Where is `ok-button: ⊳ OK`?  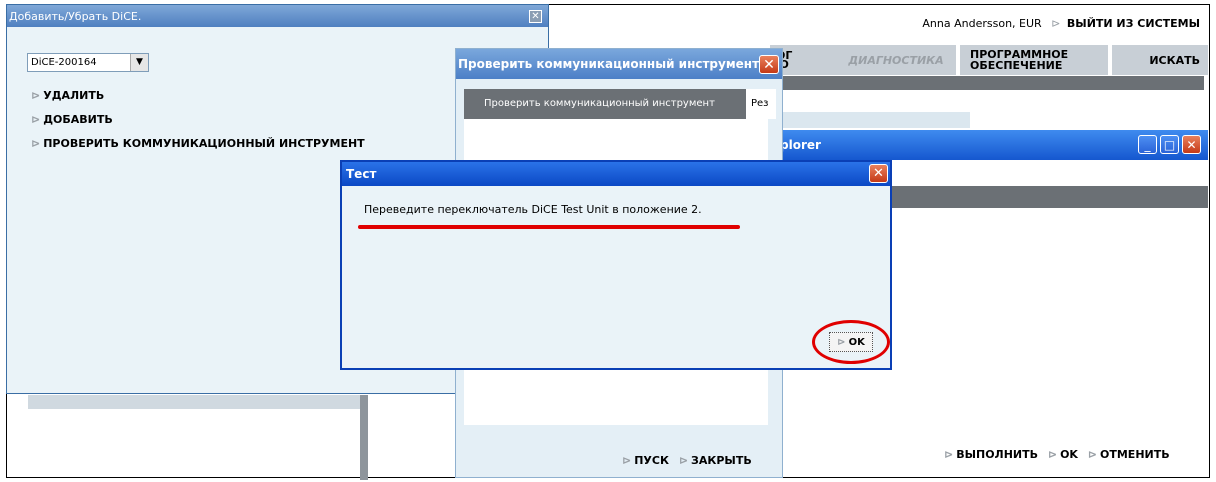
ok-button: ⊳ OK is located at coordinates (851, 342).